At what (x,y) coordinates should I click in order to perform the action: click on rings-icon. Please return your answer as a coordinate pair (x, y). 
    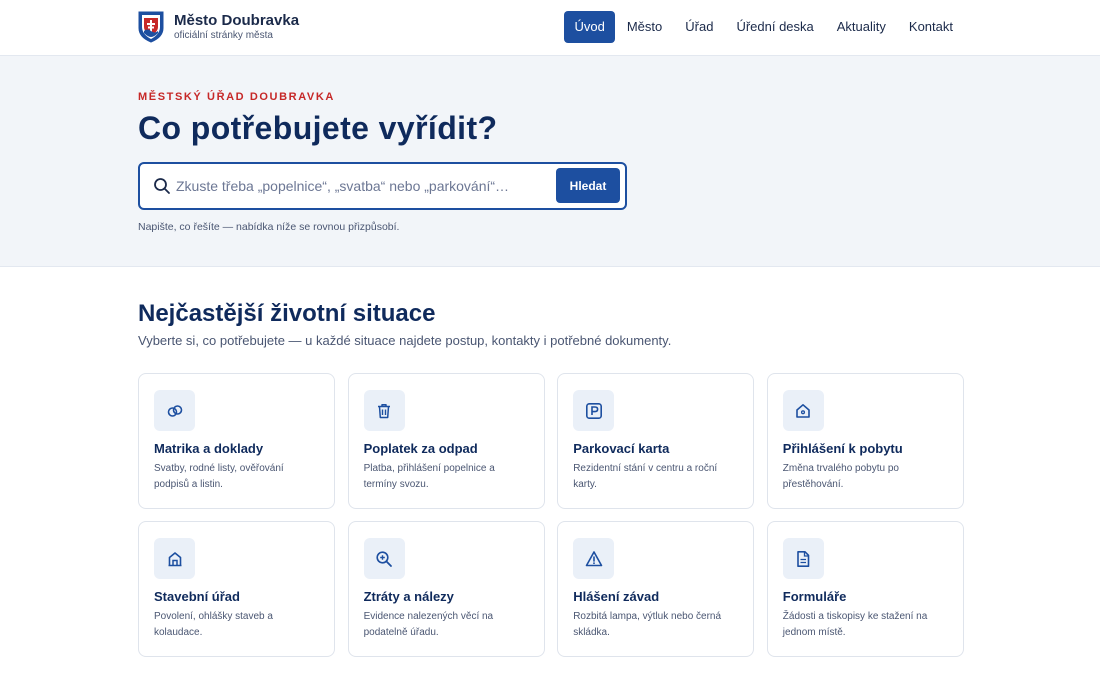
    Looking at the image, I should click on (174, 410).